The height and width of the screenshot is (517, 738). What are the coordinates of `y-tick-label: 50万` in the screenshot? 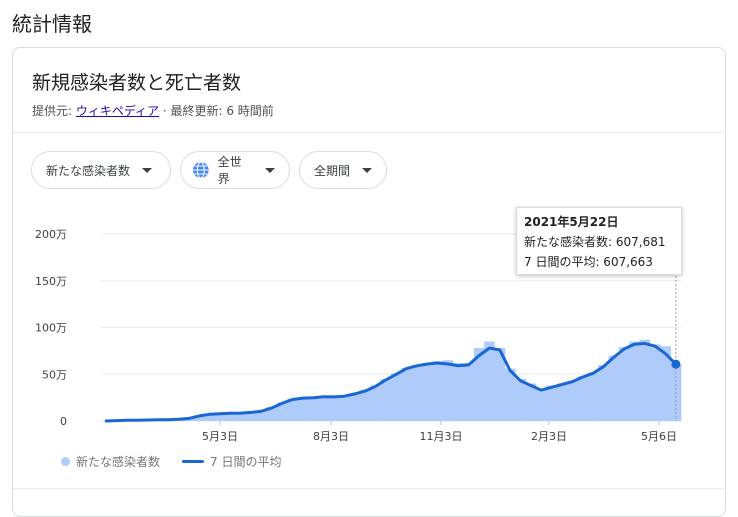 It's located at (54, 374).